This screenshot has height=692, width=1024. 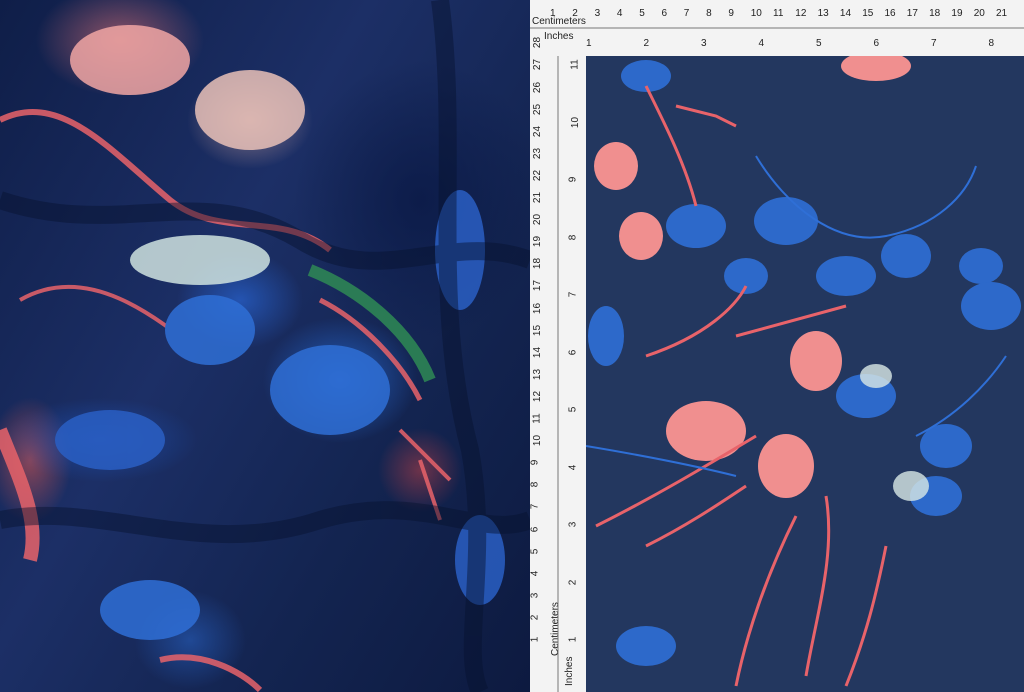 What do you see at coordinates (538, 109) in the screenshot?
I see `left-ruler-cm-tick: 25` at bounding box center [538, 109].